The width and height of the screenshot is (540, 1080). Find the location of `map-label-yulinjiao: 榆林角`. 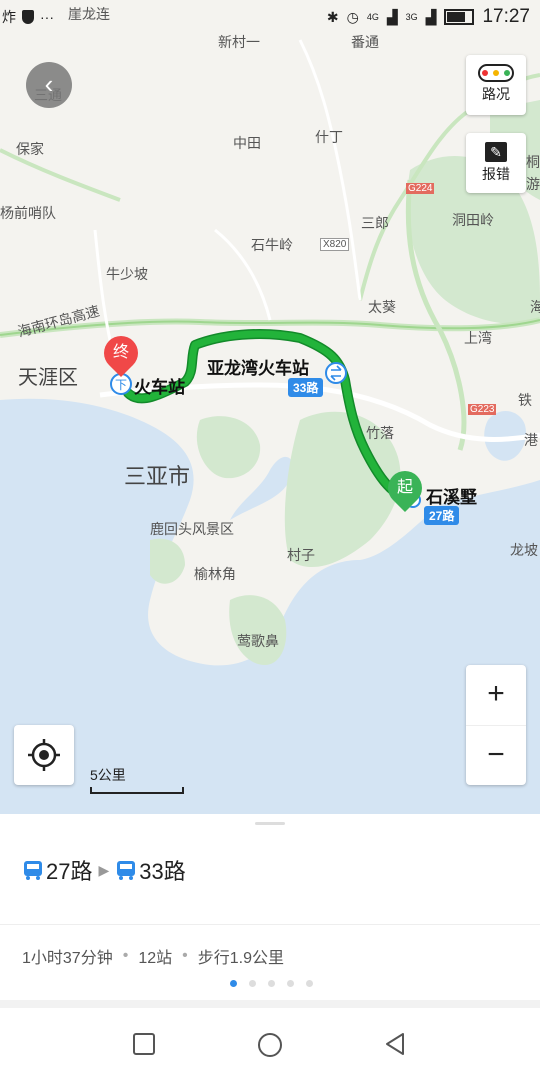

map-label-yulinjiao: 榆林角 is located at coordinates (215, 574).